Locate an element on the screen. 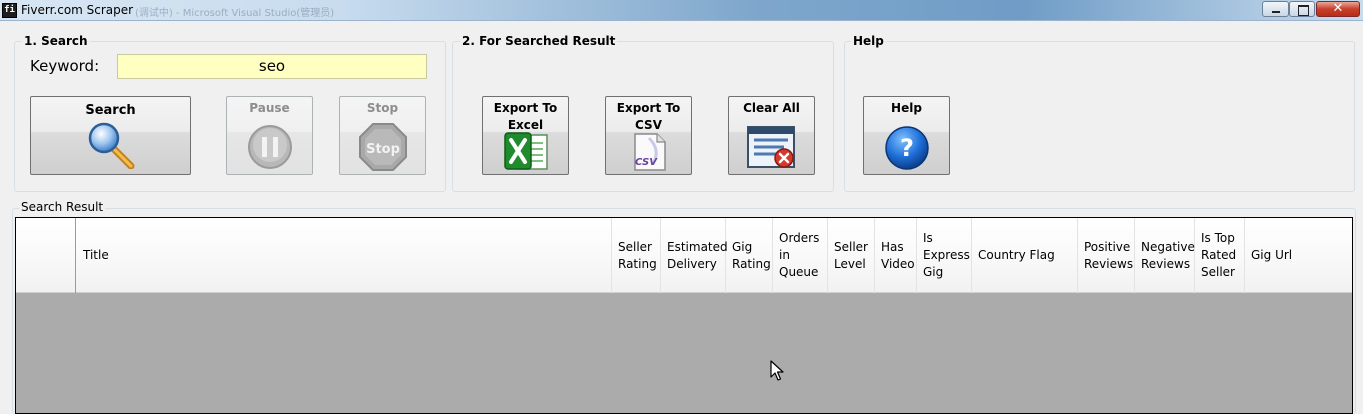  help-button: Help ? is located at coordinates (906, 135).